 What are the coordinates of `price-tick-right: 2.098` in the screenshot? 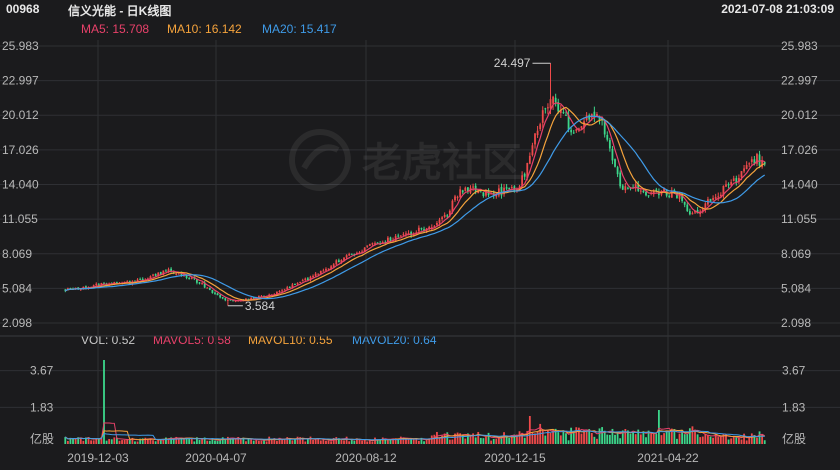 It's located at (796, 323).